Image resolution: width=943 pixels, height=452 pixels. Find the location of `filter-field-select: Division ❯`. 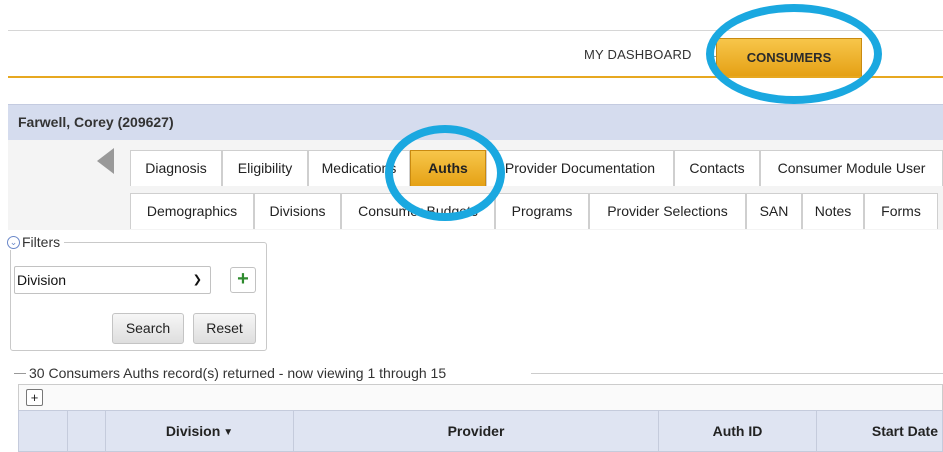

filter-field-select: Division ❯ is located at coordinates (112, 280).